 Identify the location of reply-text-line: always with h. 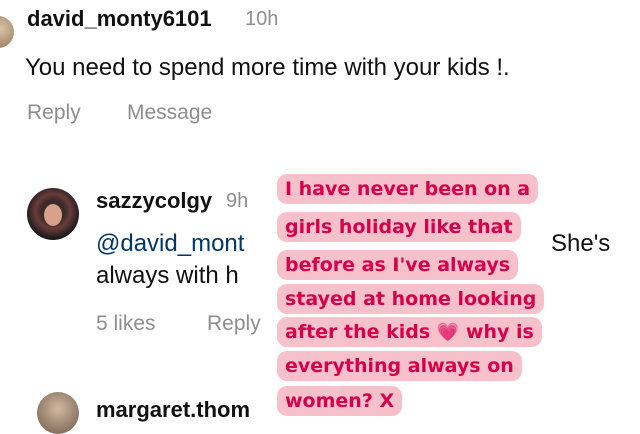
(167, 275).